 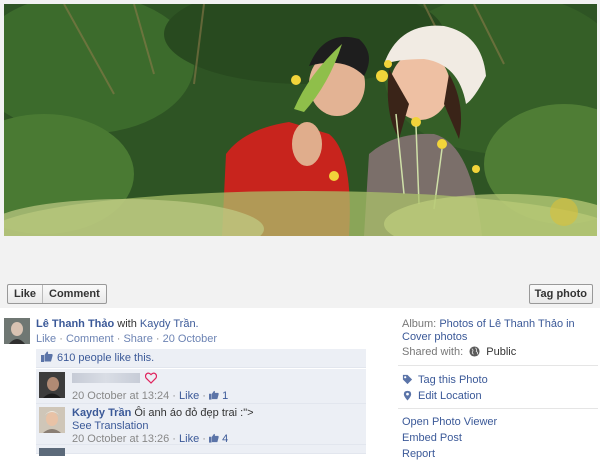 I want to click on post-actions: Like · Comment · Share · 20 October, so click(x=126, y=339).